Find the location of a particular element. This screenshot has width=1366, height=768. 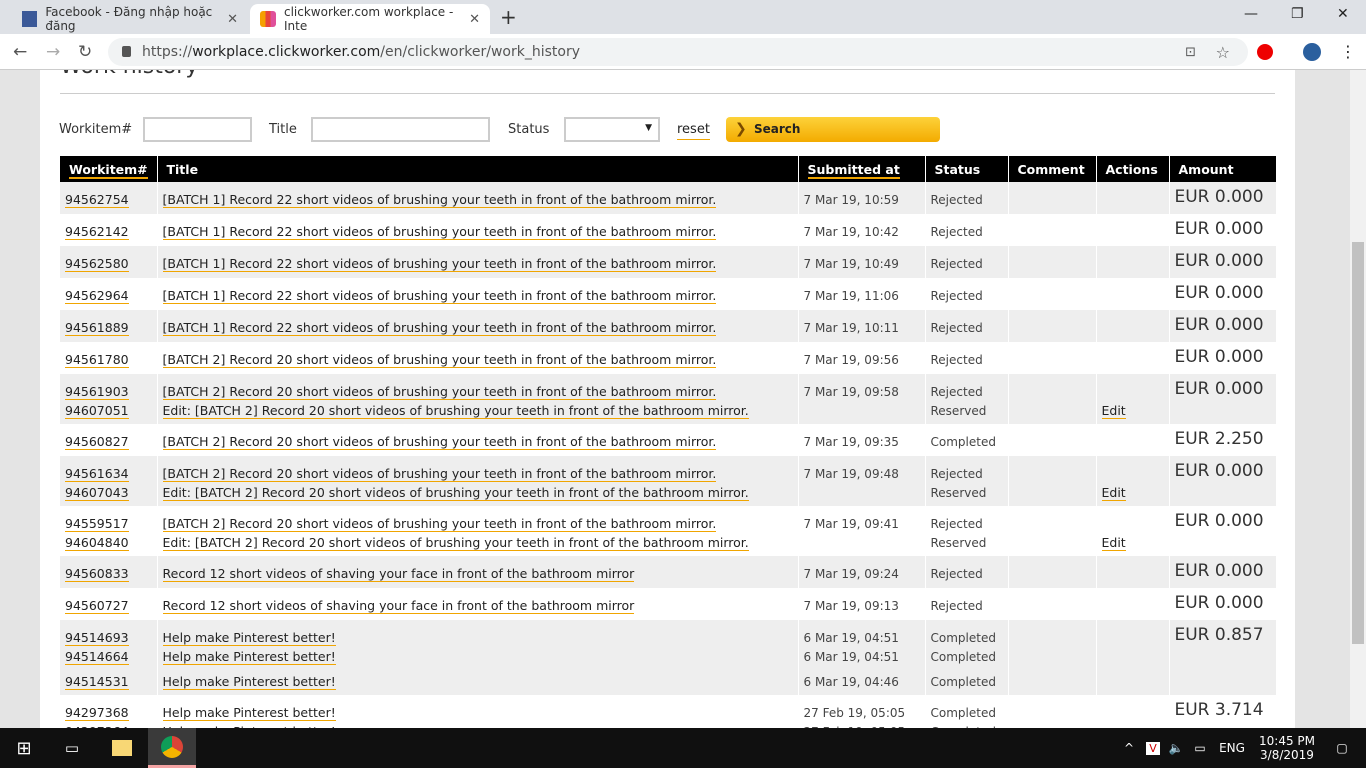

workitem-link: 94604840 is located at coordinates (97, 543).